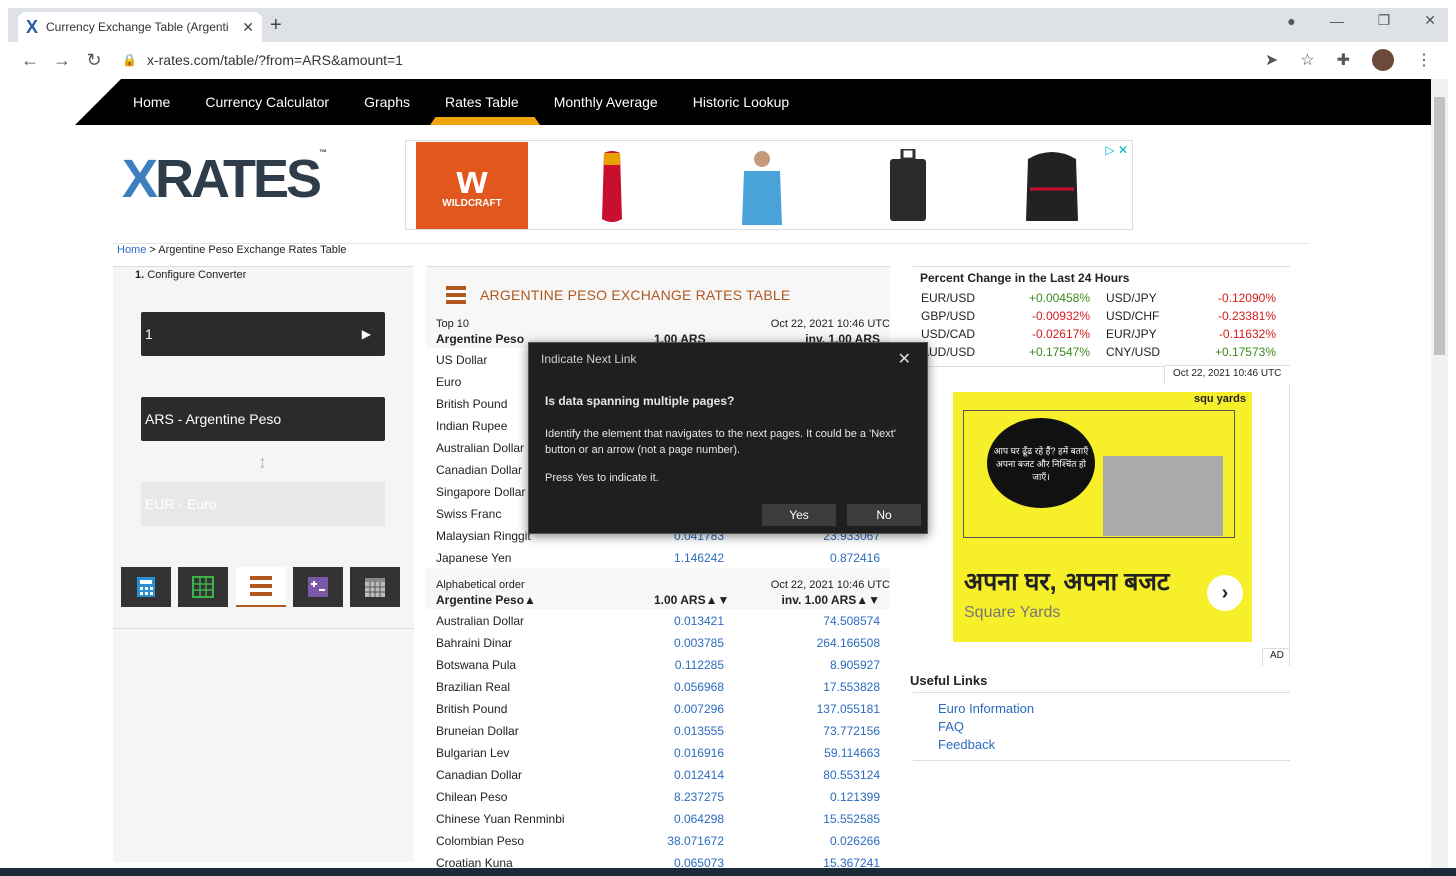 Image resolution: width=1456 pixels, height=876 pixels. Describe the element at coordinates (699, 819) in the screenshot. I see `rate-link: 0.064298` at that location.